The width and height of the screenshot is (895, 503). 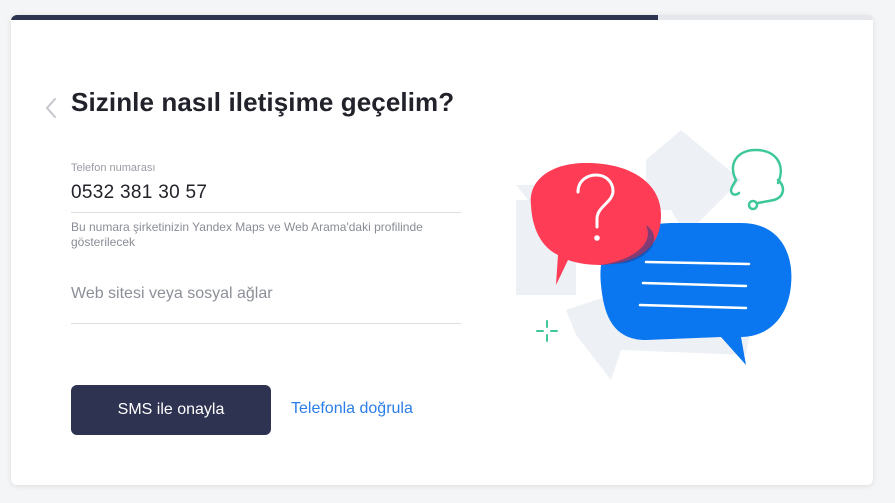 I want to click on sparkle-icon, so click(x=547, y=331).